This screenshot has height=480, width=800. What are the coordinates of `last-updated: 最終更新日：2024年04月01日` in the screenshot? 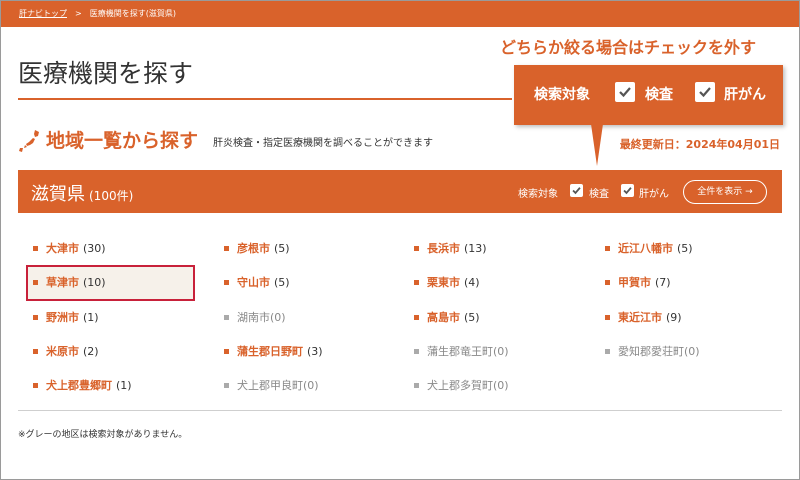 It's located at (699, 144).